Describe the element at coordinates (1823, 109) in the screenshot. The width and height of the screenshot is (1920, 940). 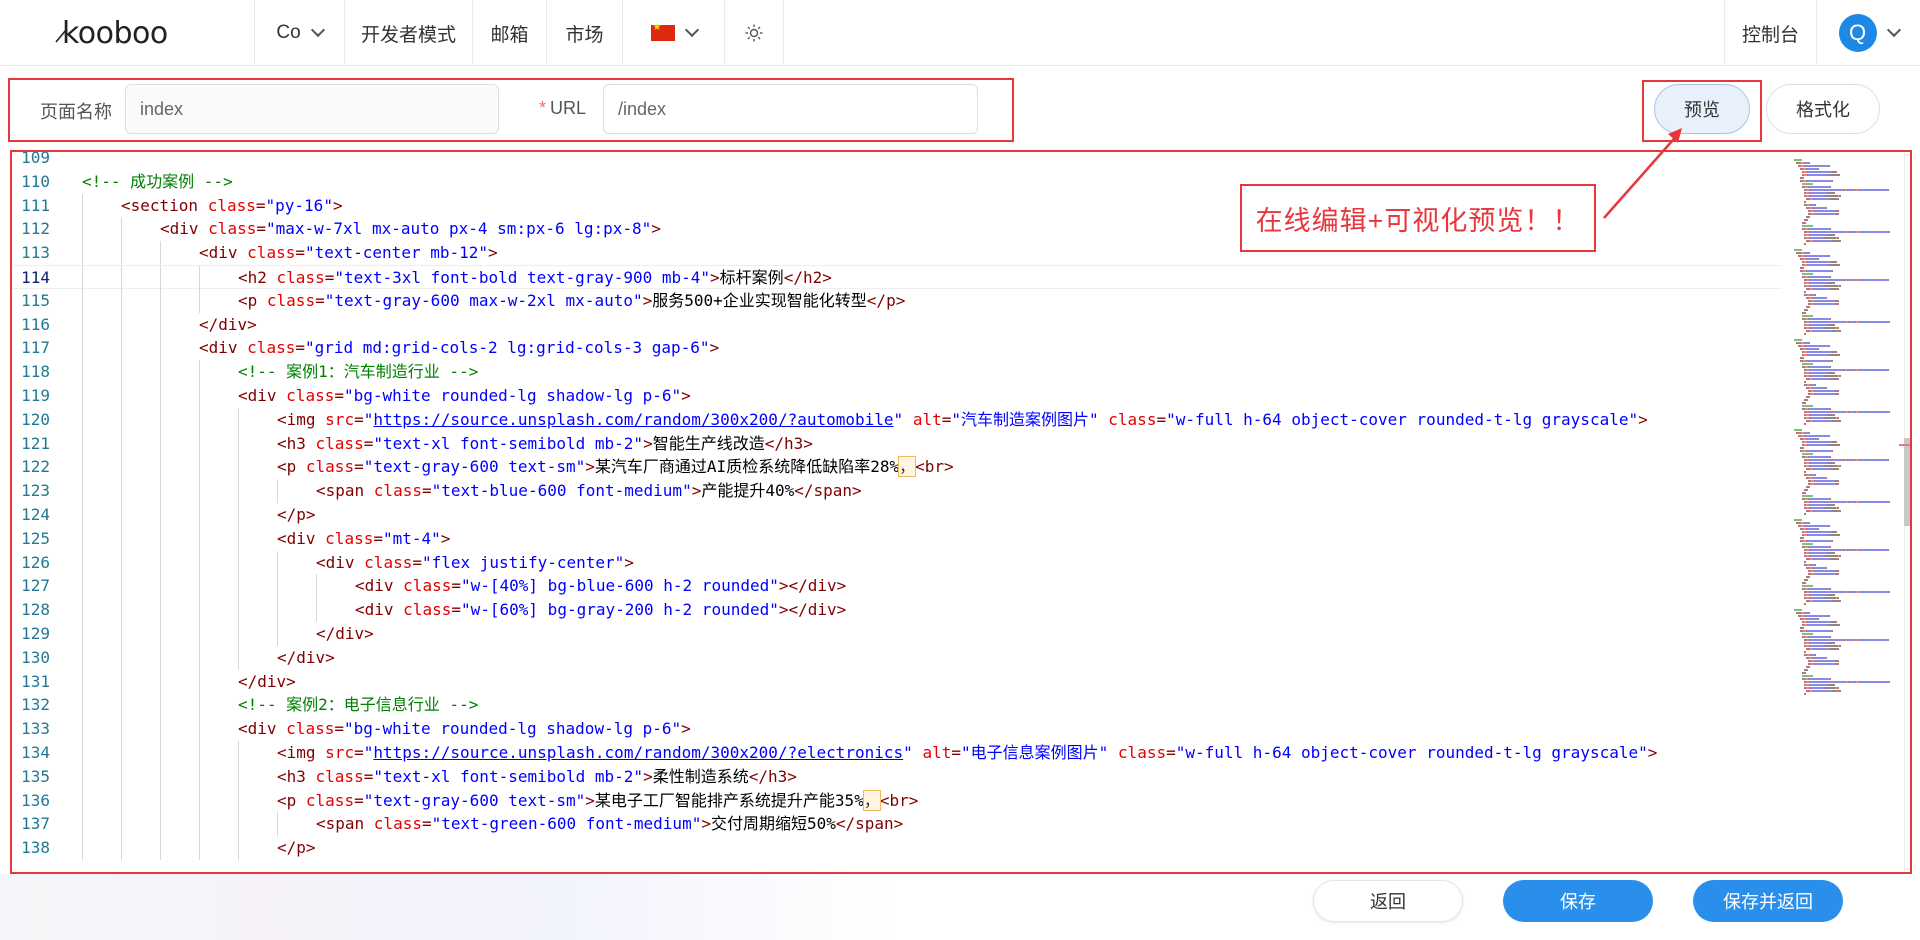
I see `format-button: 格式化` at that location.